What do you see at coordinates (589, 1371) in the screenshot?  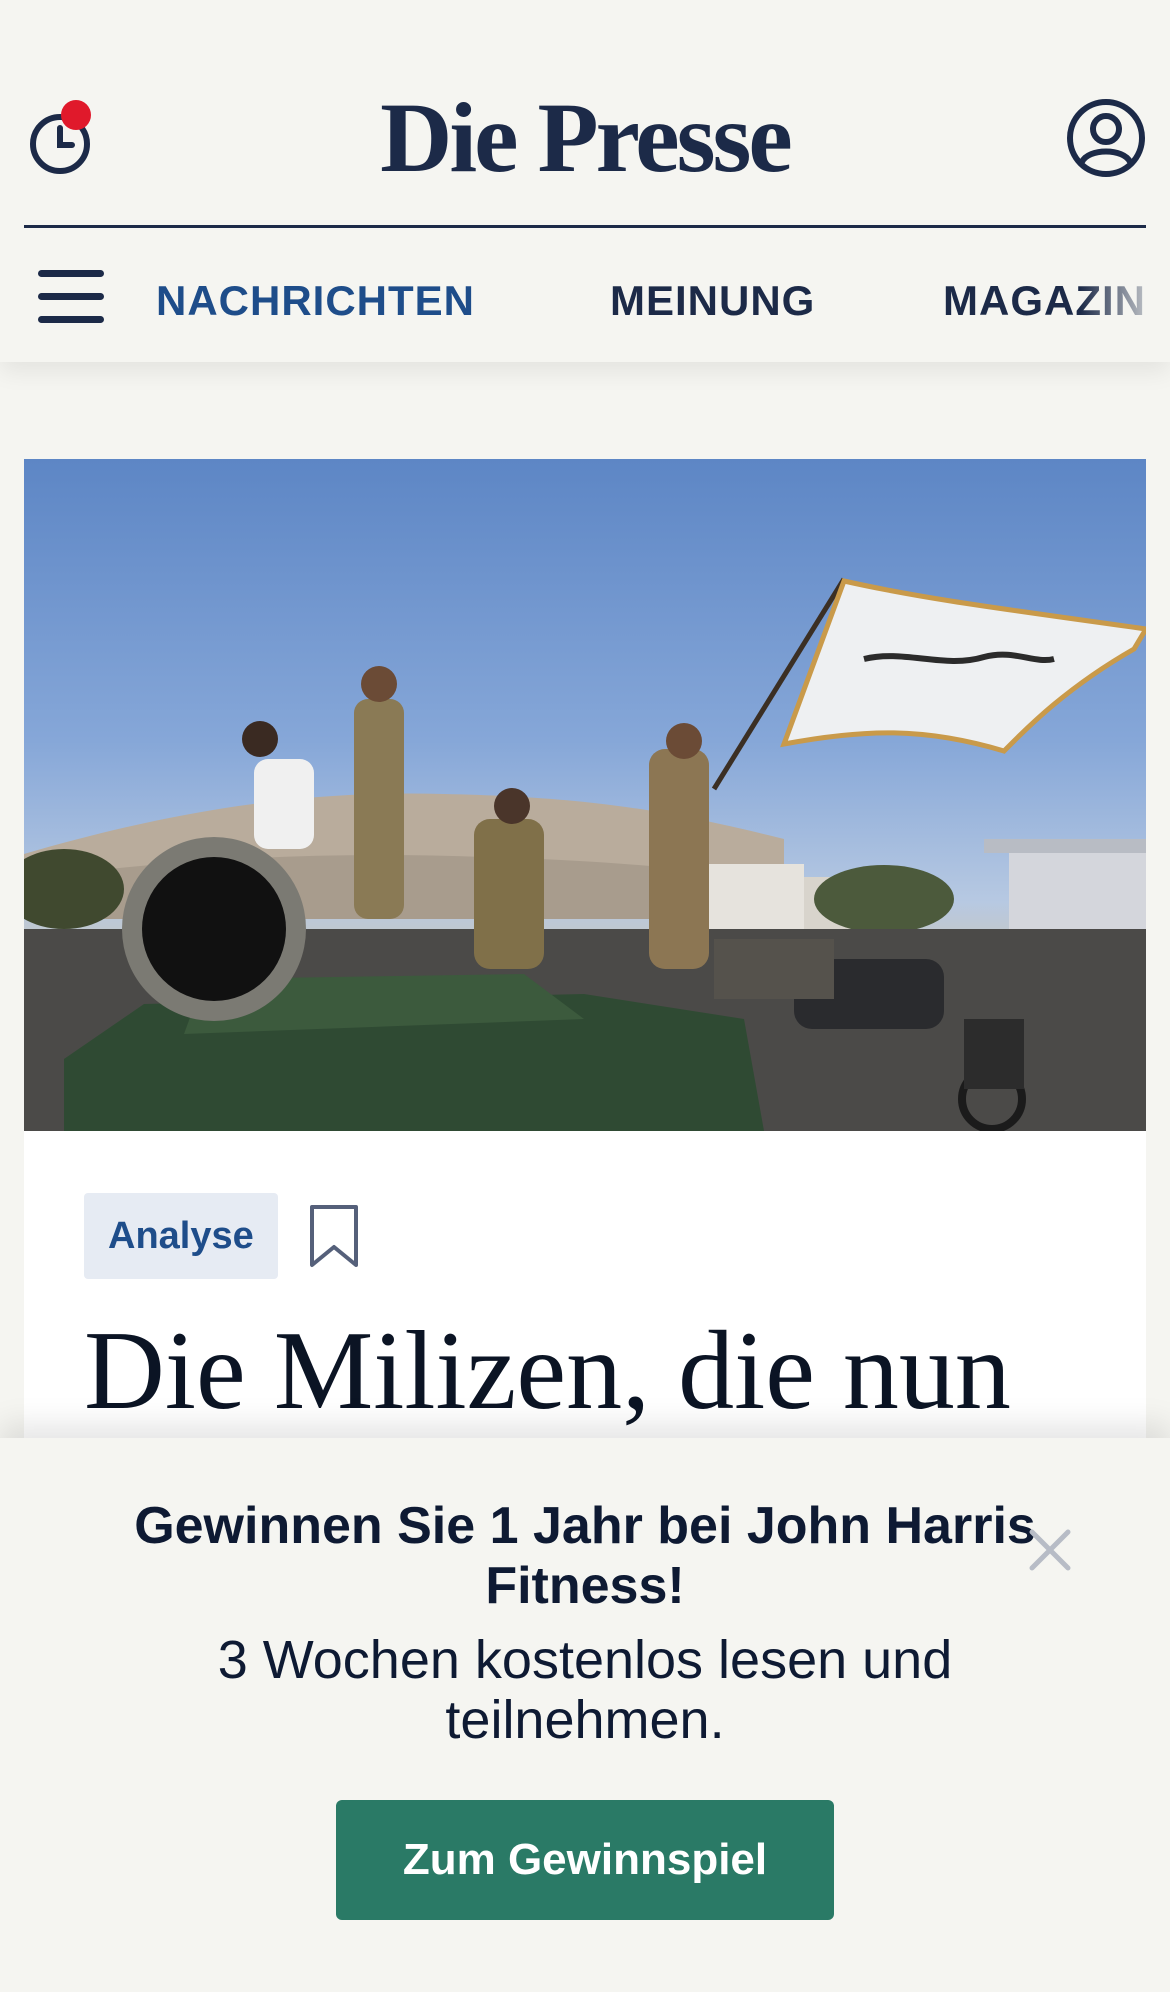 I see `article-headline: Die Milizen, die nun` at bounding box center [589, 1371].